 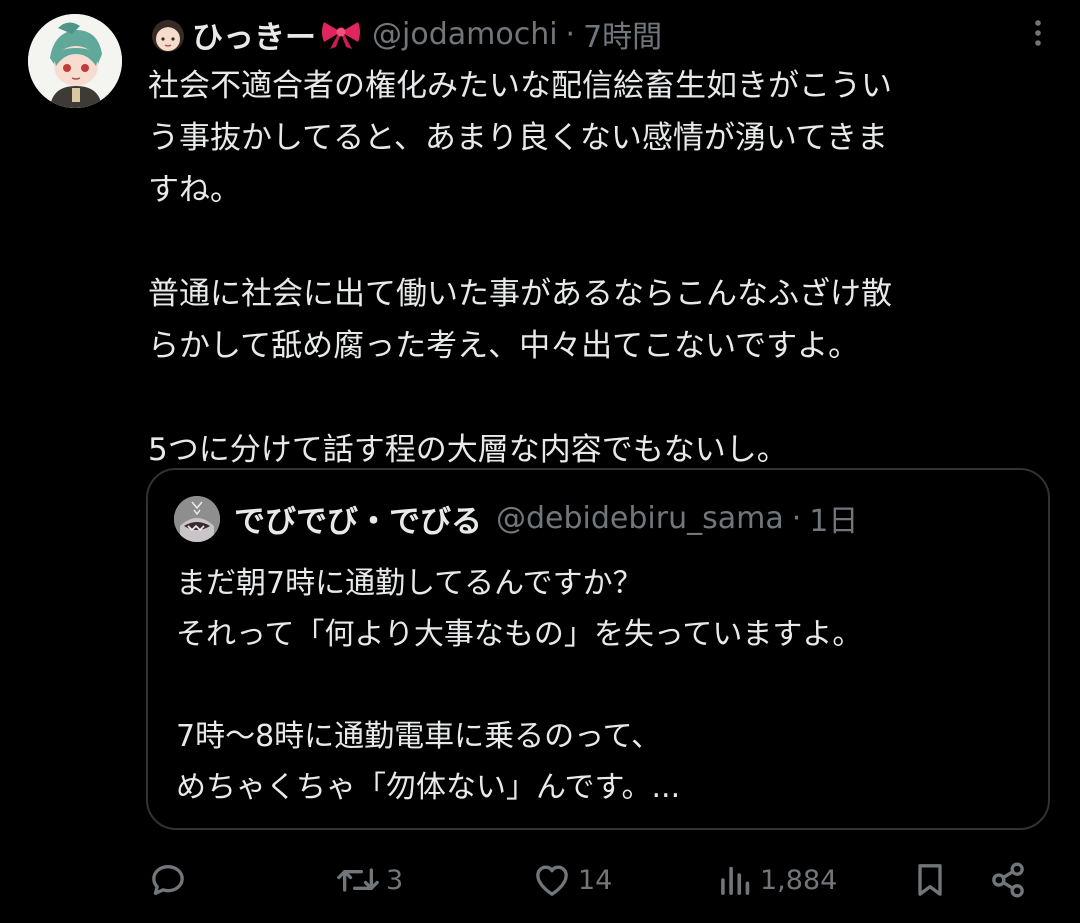 I want to click on author-avatar, so click(x=75, y=61).